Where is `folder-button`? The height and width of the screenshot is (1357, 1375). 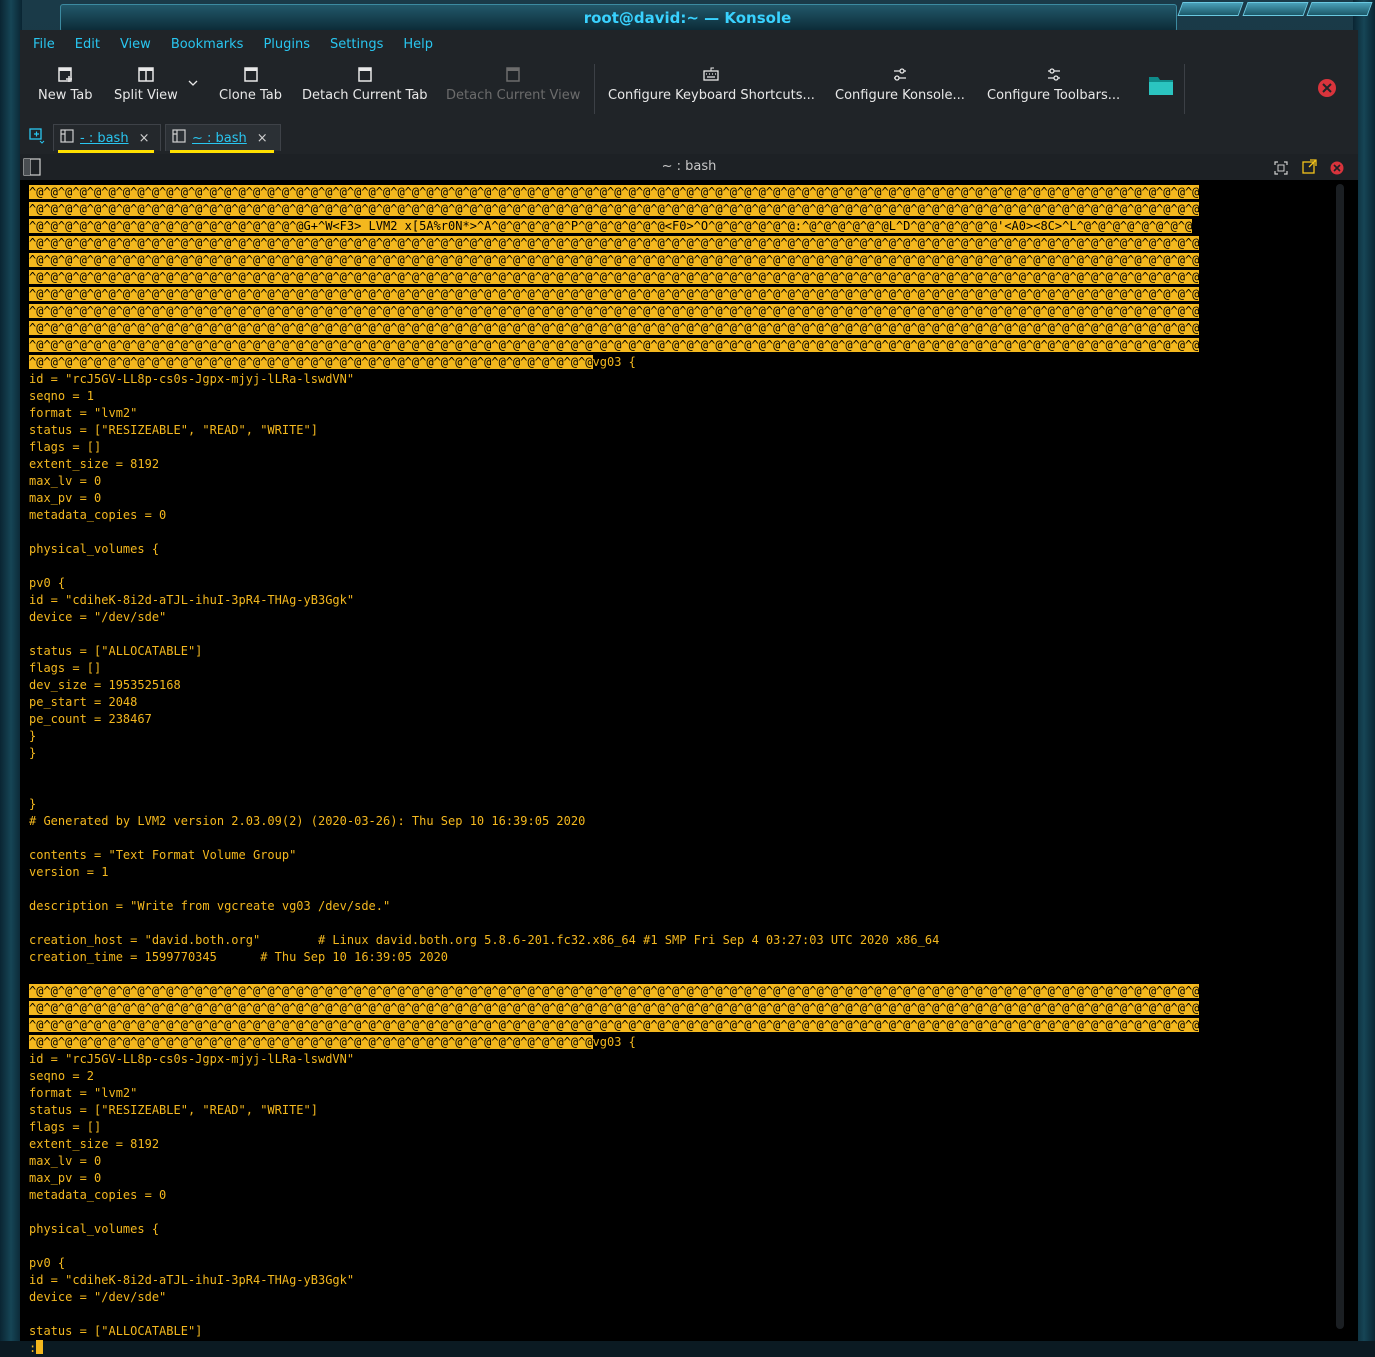 folder-button is located at coordinates (1161, 87).